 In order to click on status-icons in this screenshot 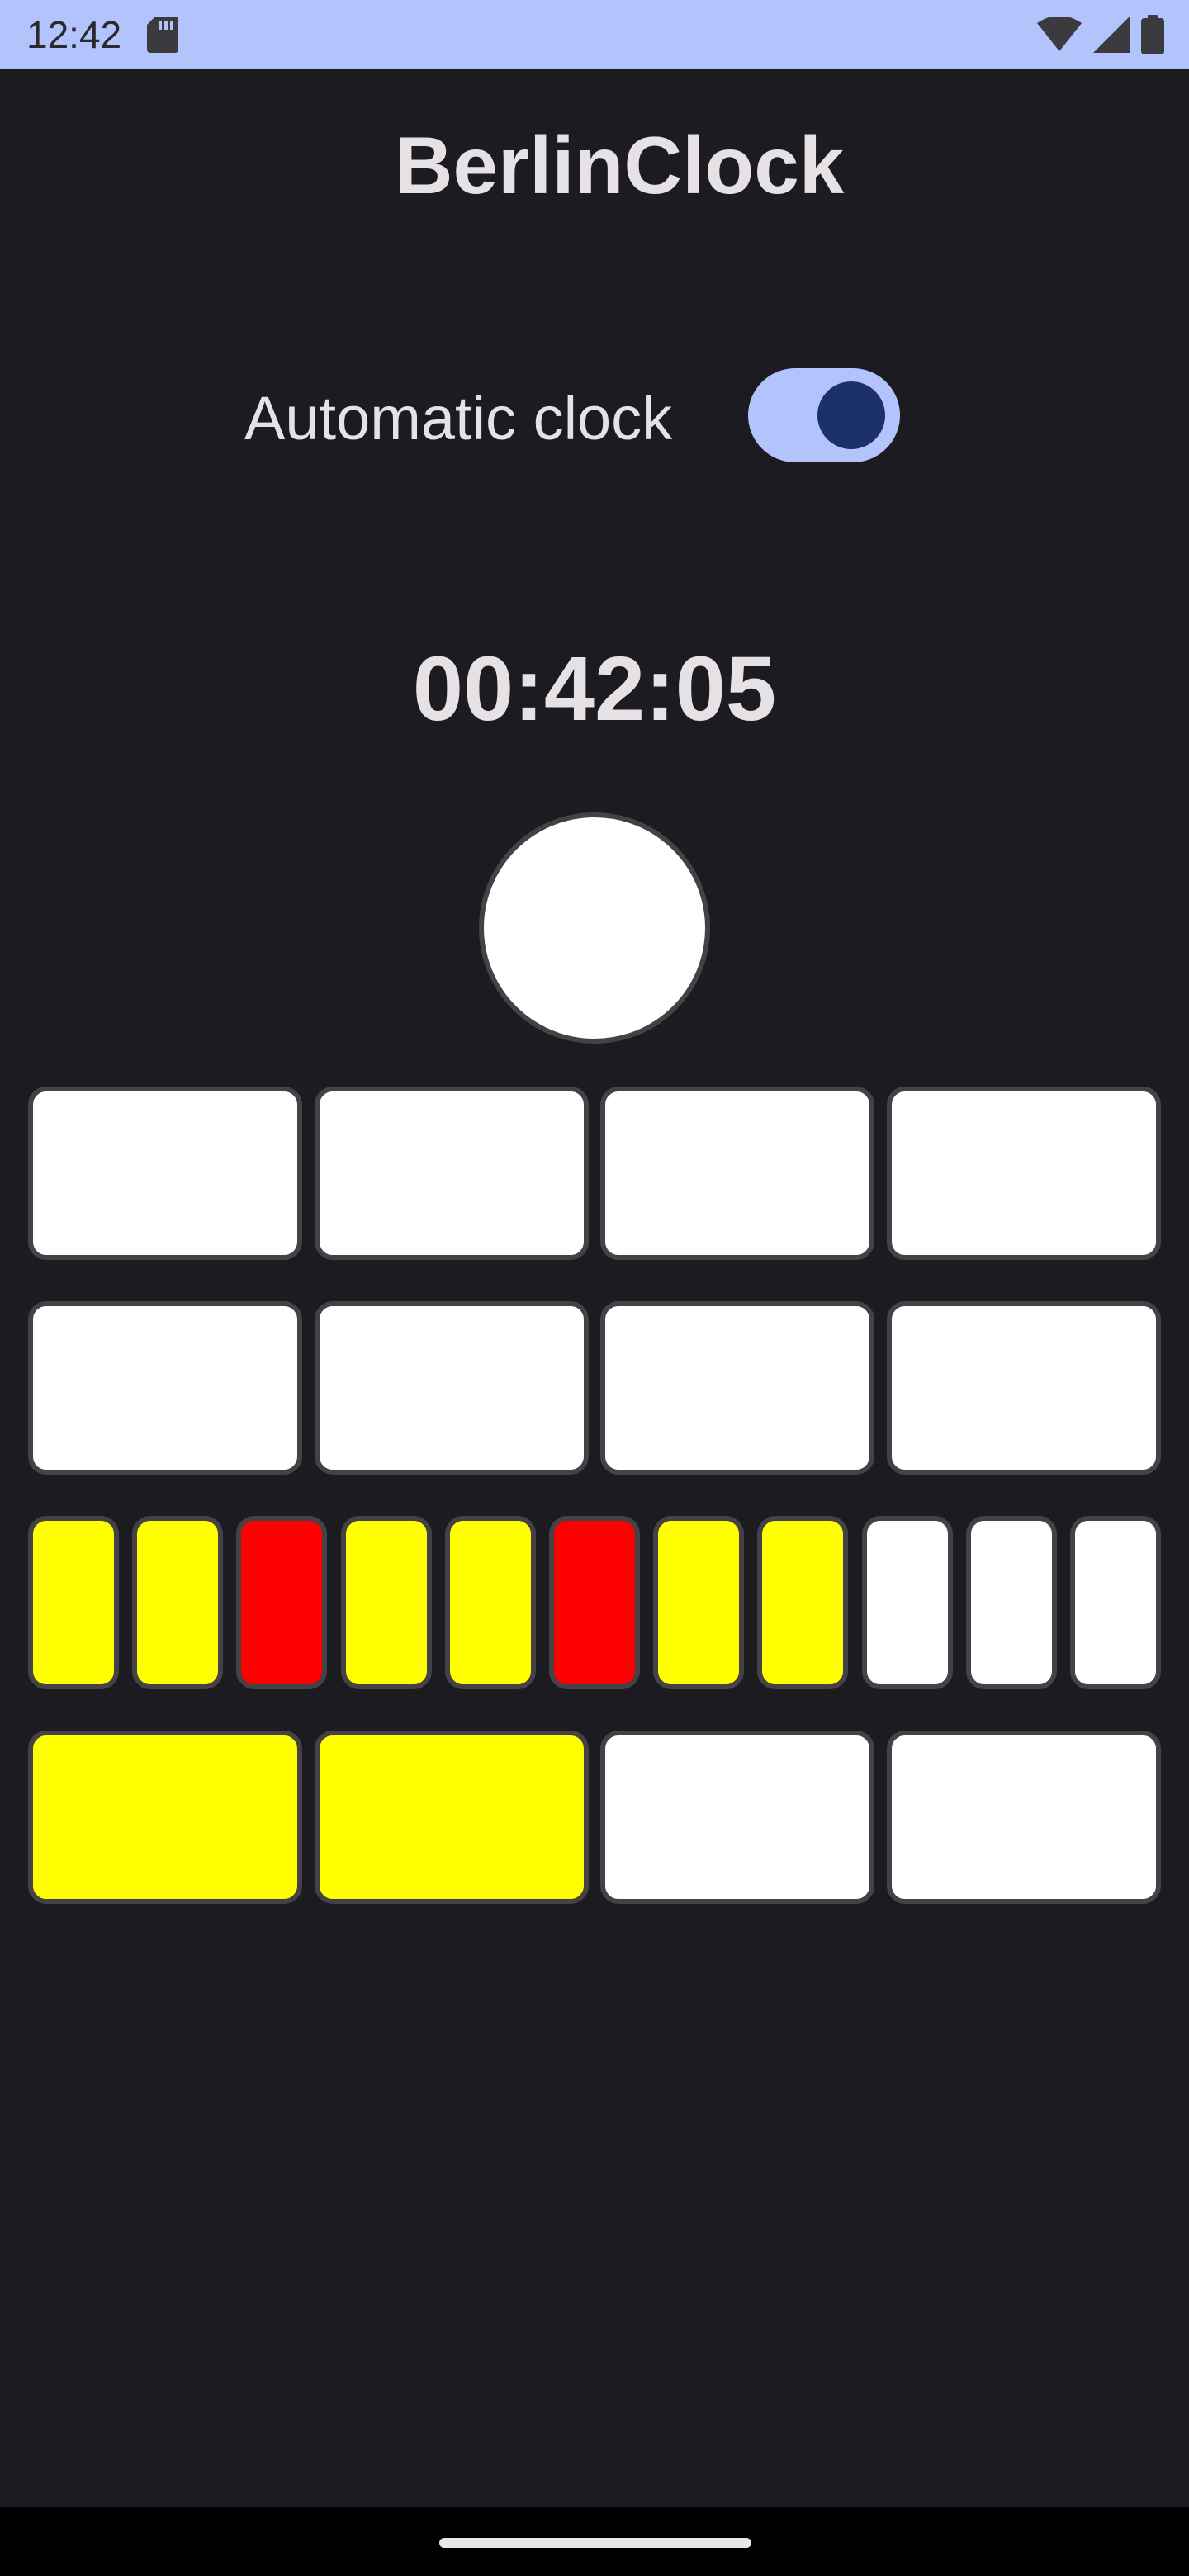, I will do `click(1100, 34)`.